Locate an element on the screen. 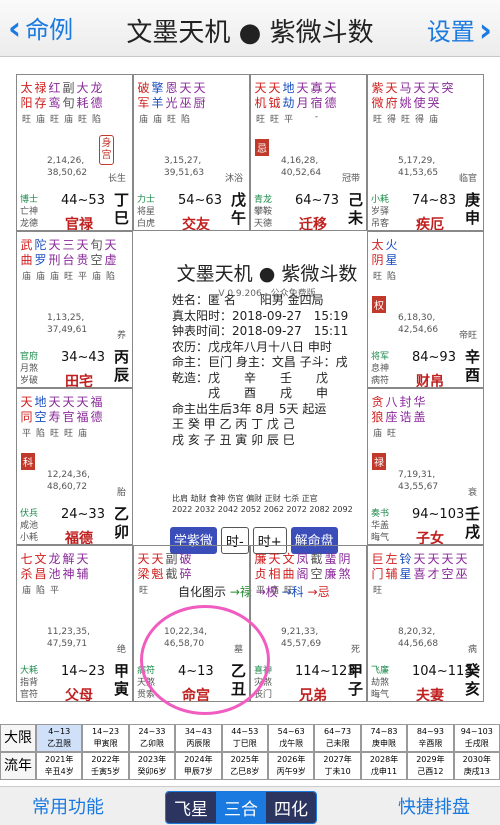 This screenshot has height=825, width=500. year-labels: 2022 2032 2042 2052 2062 2072 2082 2092 is located at coordinates (262, 509).